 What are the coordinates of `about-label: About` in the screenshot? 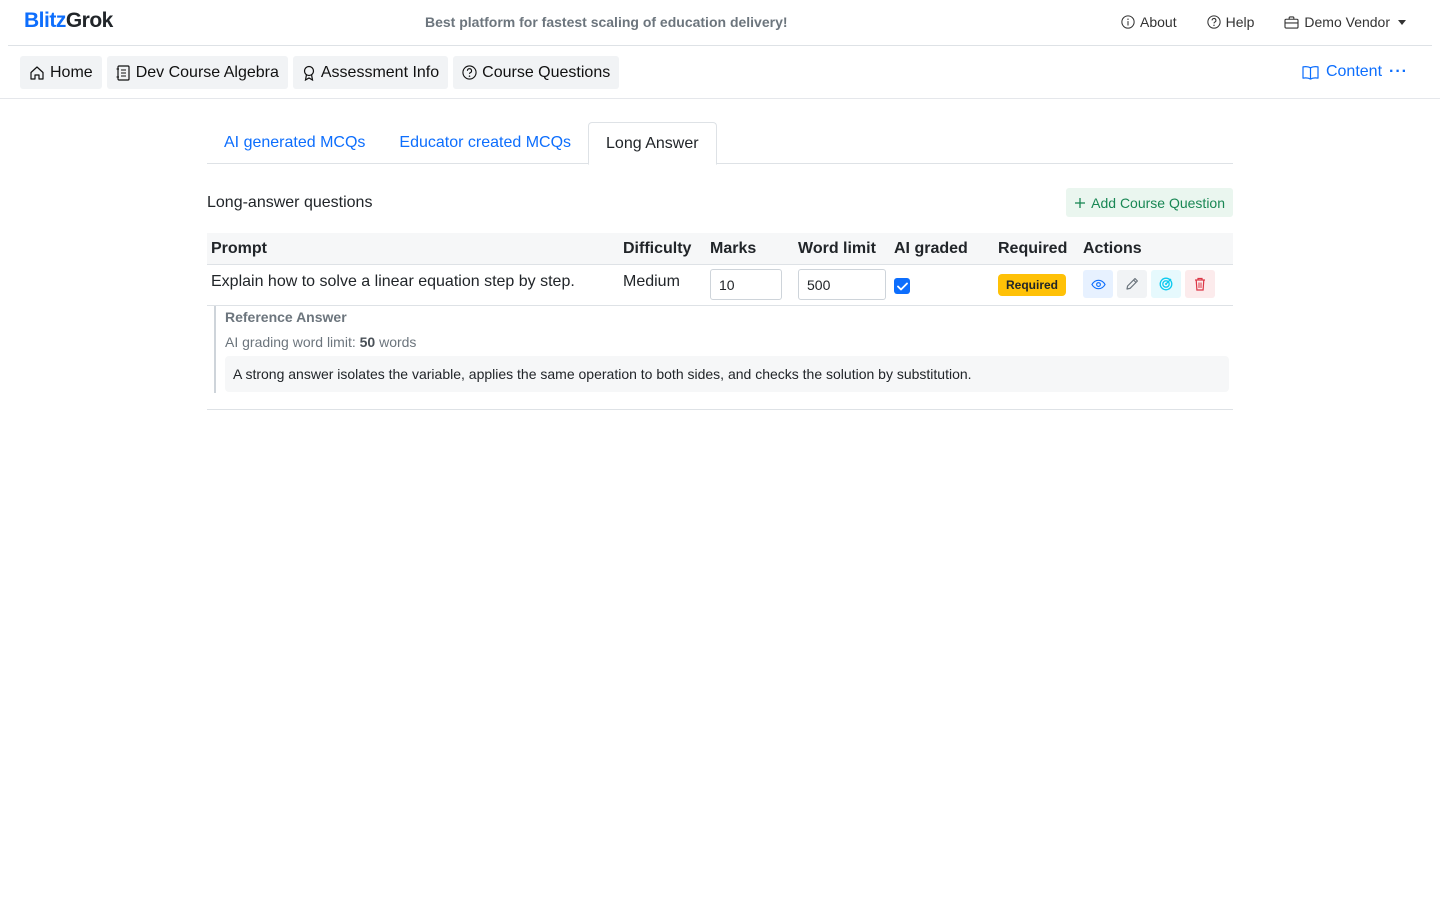 It's located at (1158, 22).